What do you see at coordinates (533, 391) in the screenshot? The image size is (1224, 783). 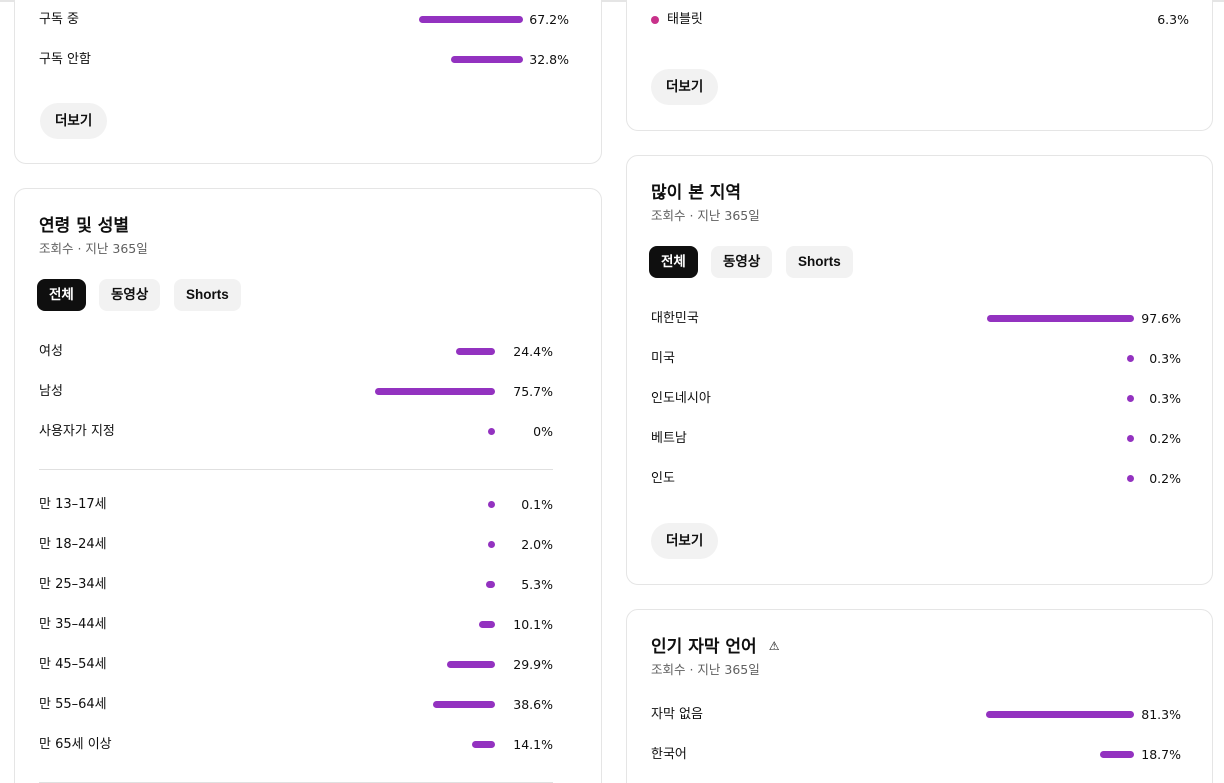 I see `gender-row-value: 75.7%` at bounding box center [533, 391].